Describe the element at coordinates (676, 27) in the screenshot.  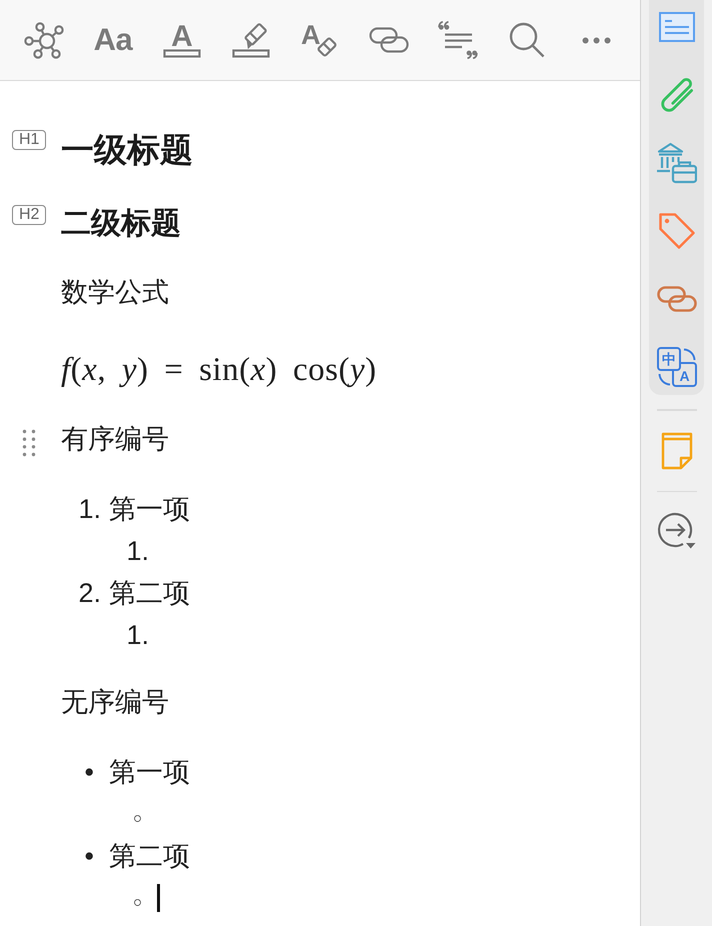
I see `text-card-icon` at that location.